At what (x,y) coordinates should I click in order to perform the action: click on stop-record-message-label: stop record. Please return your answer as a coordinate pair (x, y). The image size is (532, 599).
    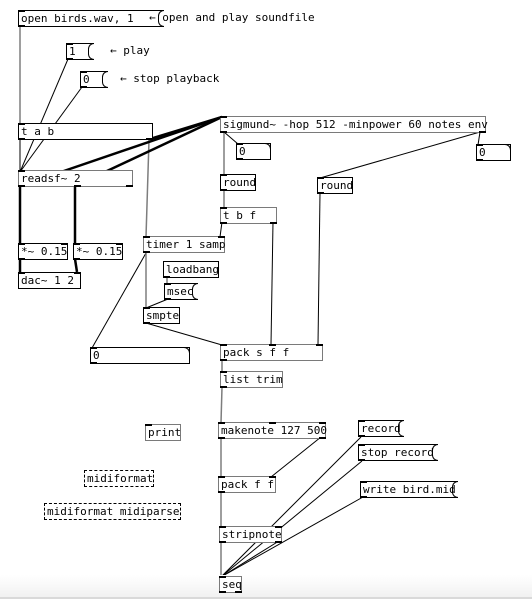
    Looking at the image, I should click on (397, 452).